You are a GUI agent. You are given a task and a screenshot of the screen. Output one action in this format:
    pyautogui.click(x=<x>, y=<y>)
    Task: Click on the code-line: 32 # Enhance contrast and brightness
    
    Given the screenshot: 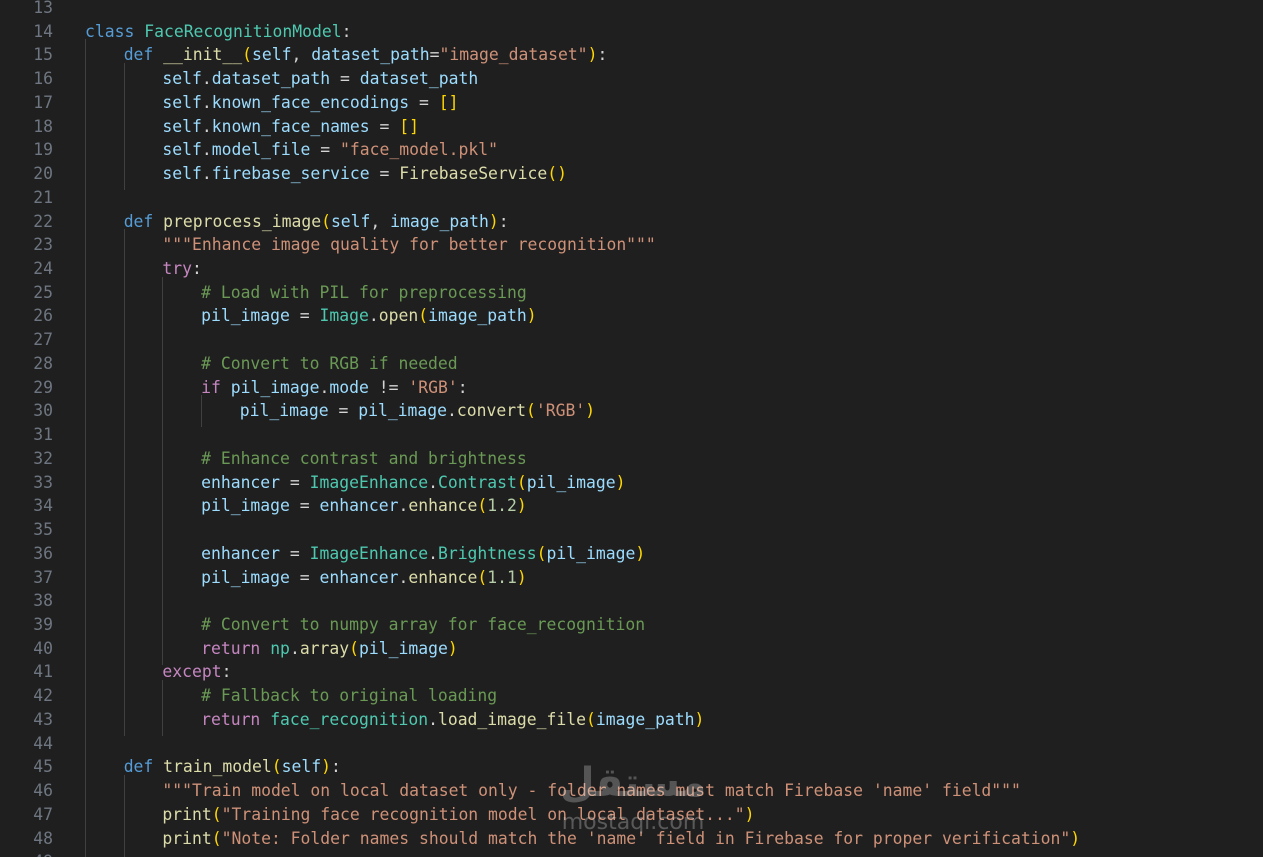 What is the action you would take?
    pyautogui.click(x=631, y=458)
    